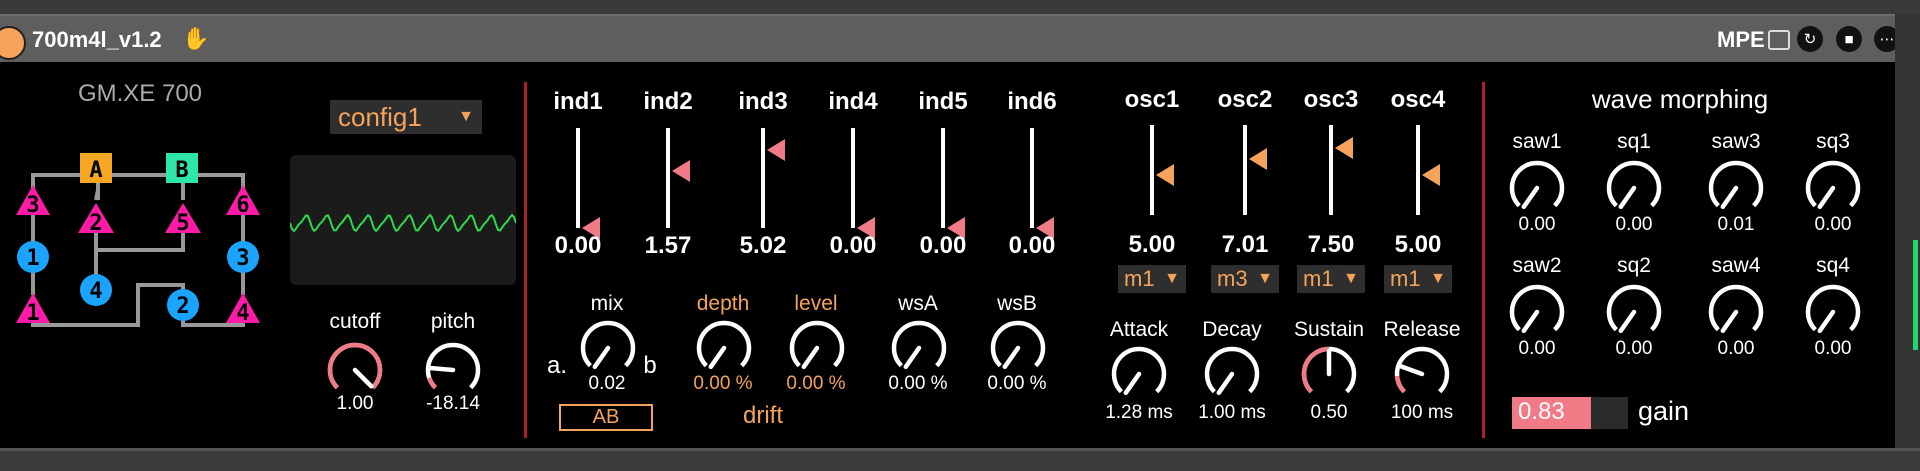 The image size is (1920, 471). What do you see at coordinates (95, 170) in the screenshot?
I see `svg-text: A` at bounding box center [95, 170].